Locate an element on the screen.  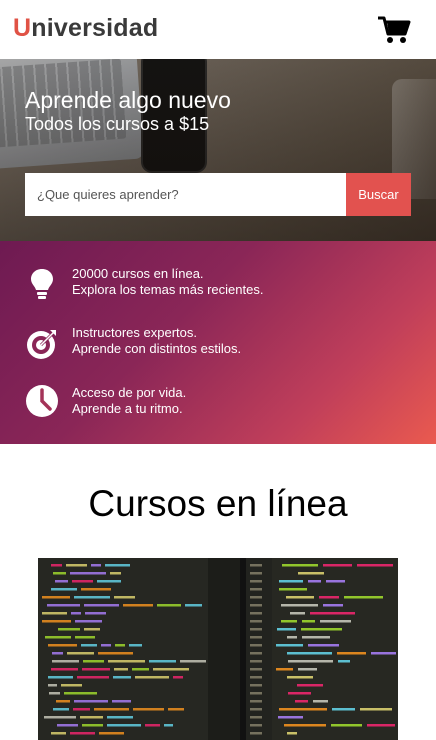
feature-description: Aprende a tu ritmo. is located at coordinates (127, 408).